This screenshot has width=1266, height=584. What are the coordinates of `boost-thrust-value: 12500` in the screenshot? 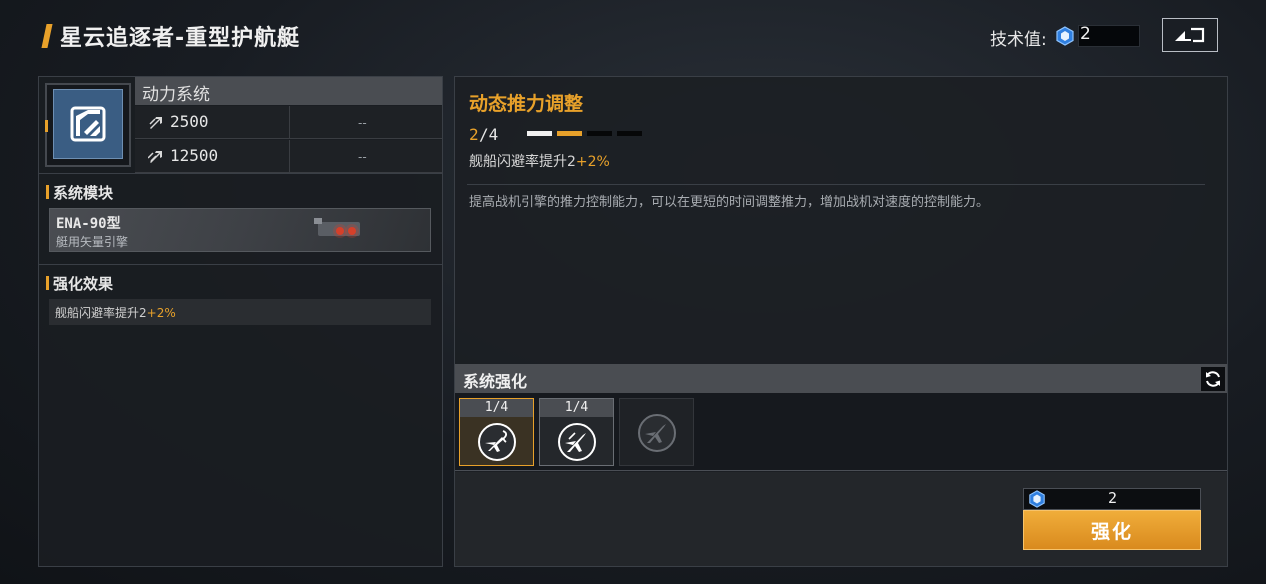 It's located at (194, 155).